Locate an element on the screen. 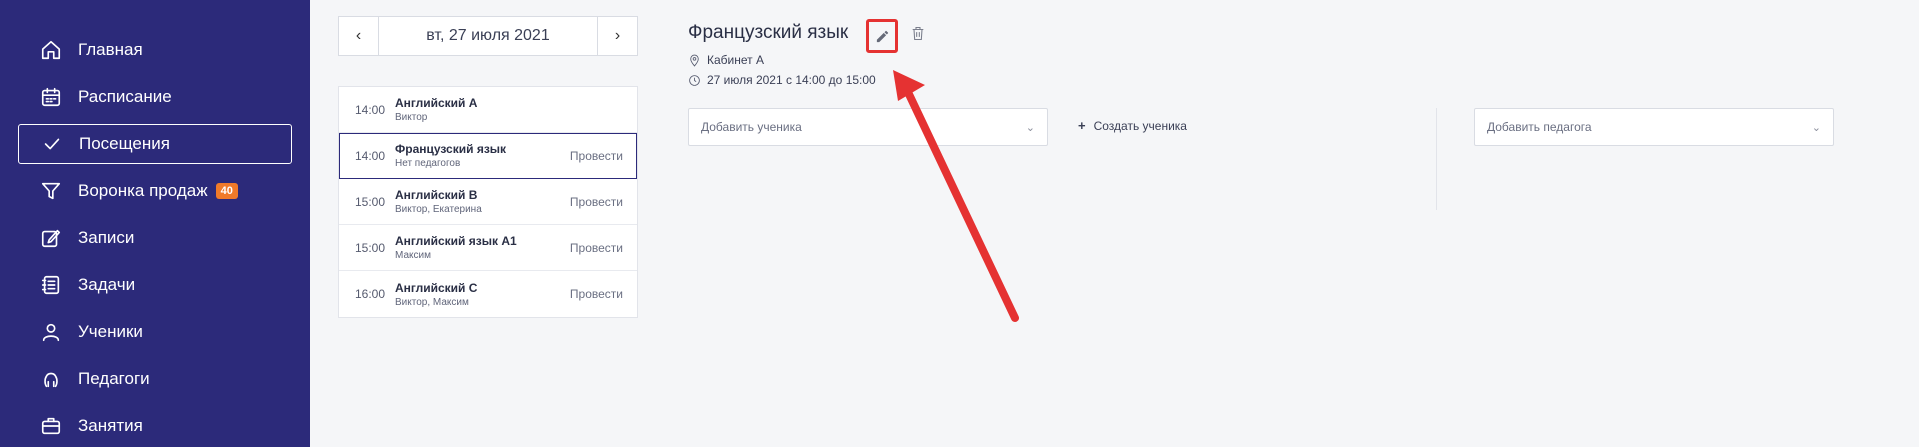 This screenshot has height=447, width=1919. sidebar-item-label: Занятия is located at coordinates (110, 425).